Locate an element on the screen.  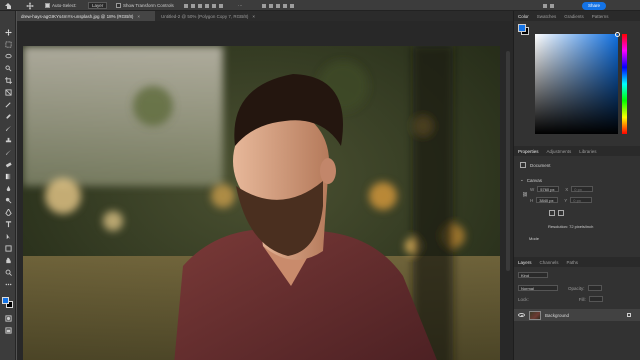
align-middle-icon is located at coordinates (214, 5).